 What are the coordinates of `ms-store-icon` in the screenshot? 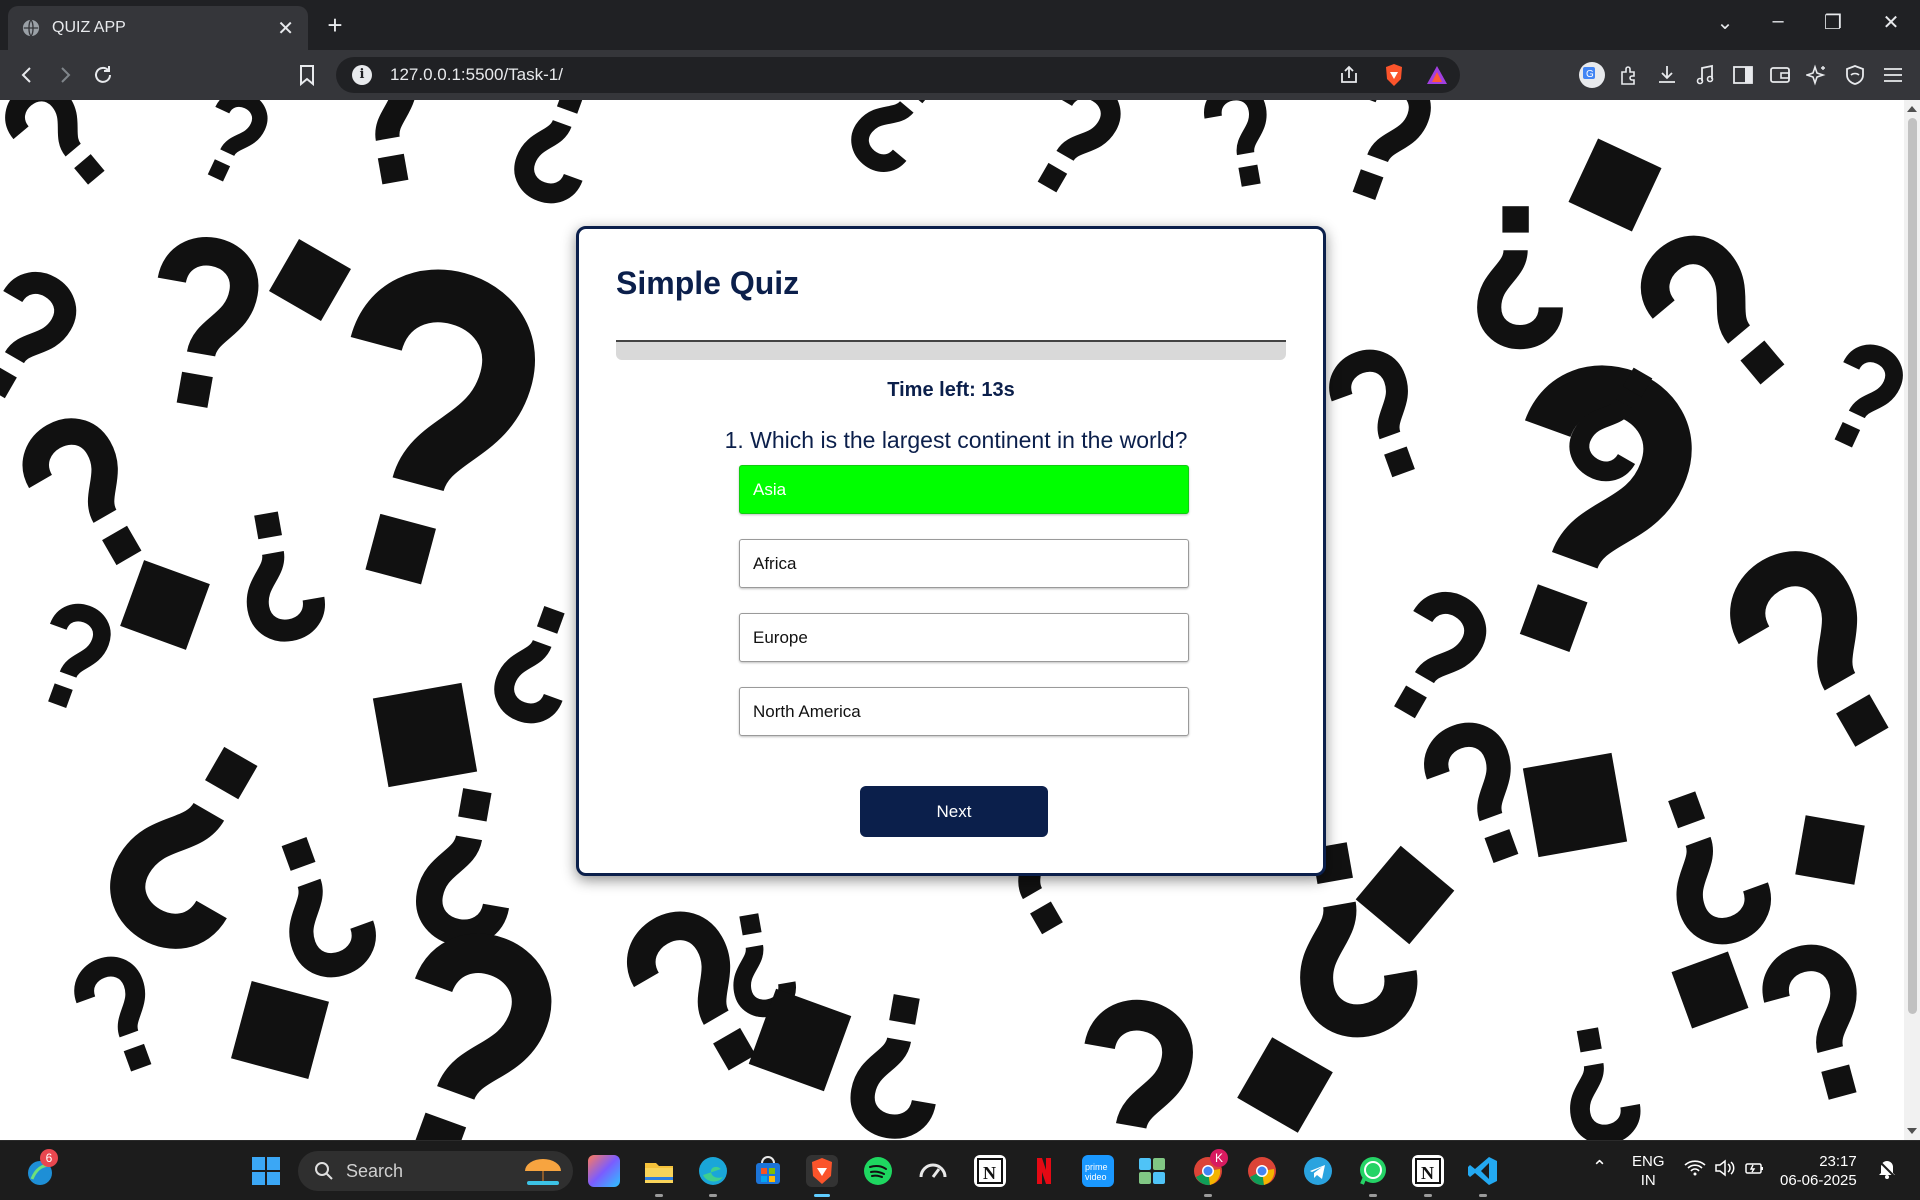 It's located at (768, 1171).